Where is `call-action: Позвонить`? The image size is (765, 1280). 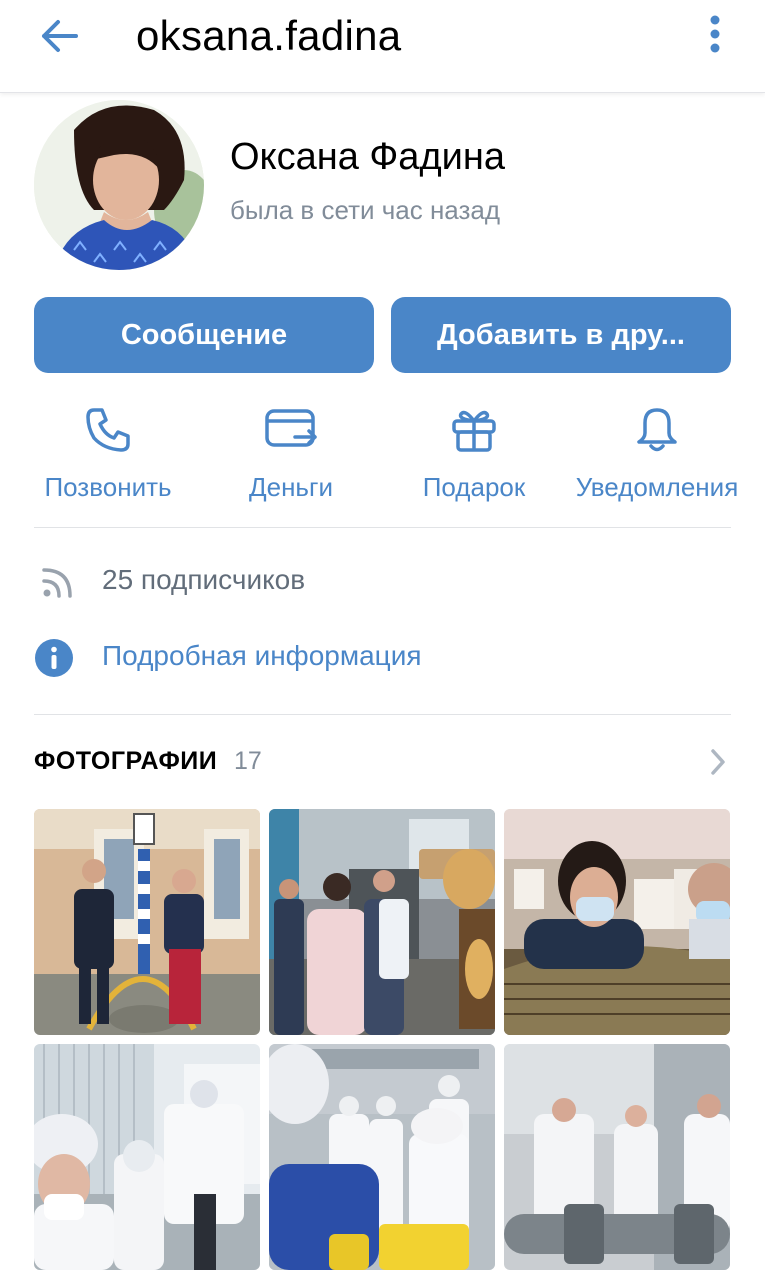
call-action: Позвонить is located at coordinates (108, 453).